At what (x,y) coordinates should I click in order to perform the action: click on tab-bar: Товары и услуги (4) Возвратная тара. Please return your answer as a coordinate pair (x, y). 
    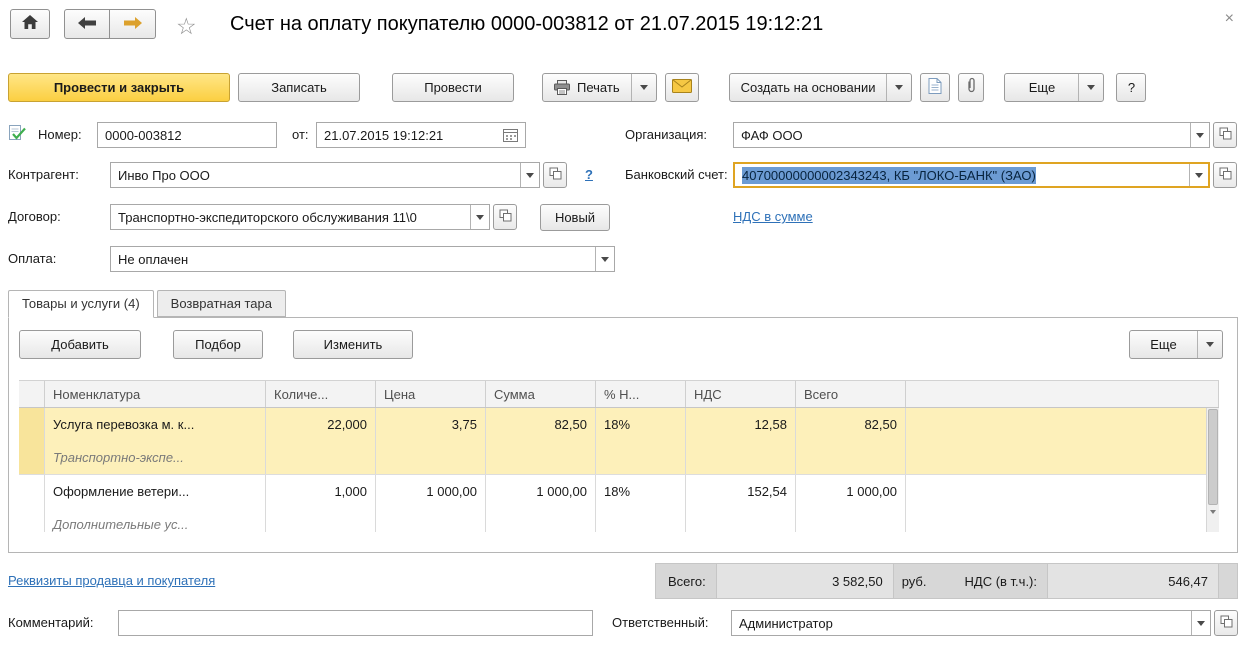
    Looking at the image, I should click on (148, 304).